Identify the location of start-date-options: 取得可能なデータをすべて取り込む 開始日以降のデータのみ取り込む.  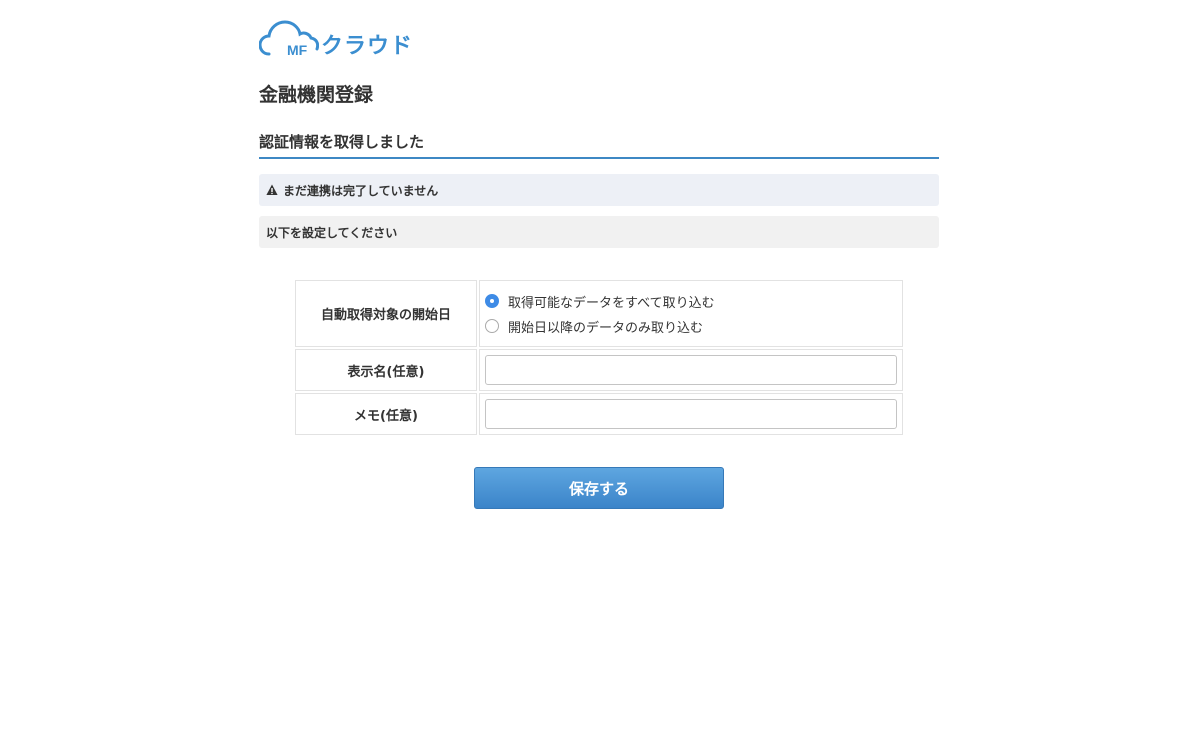
(691, 313).